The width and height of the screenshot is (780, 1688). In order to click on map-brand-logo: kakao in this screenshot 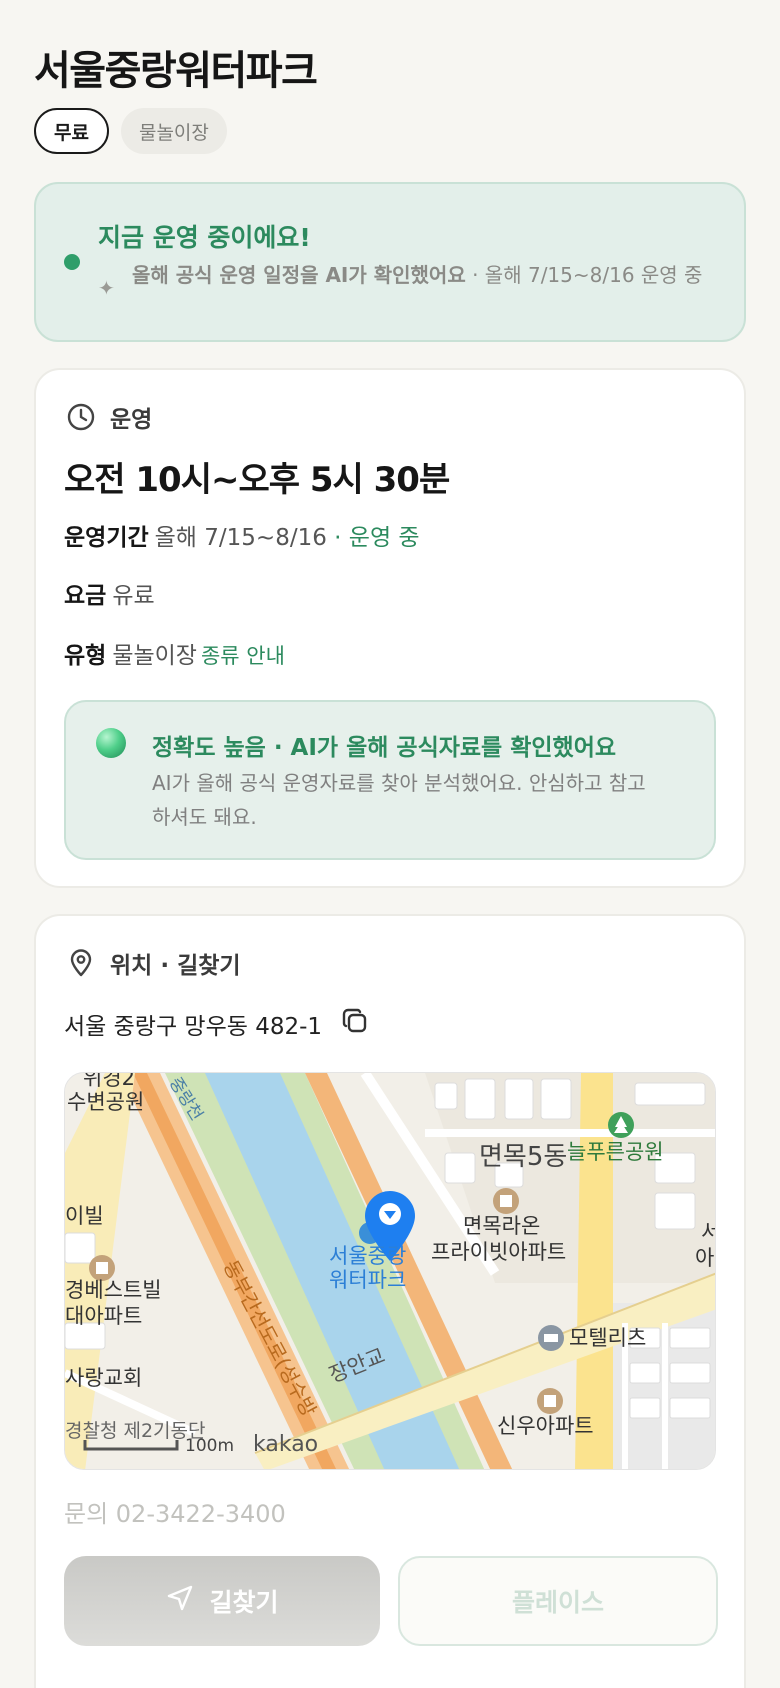, I will do `click(285, 1444)`.